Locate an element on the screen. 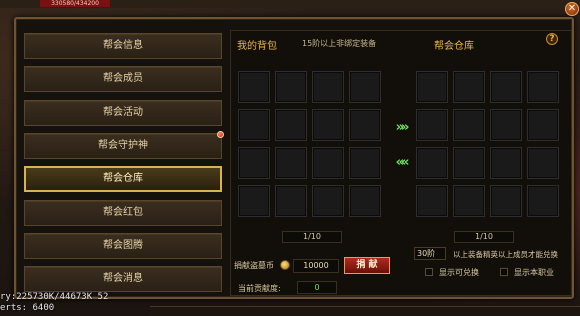 Image resolution: width=580 pixels, height=316 pixels. level-note: 以上装备精英以上成员才能兑换 is located at coordinates (505, 254).